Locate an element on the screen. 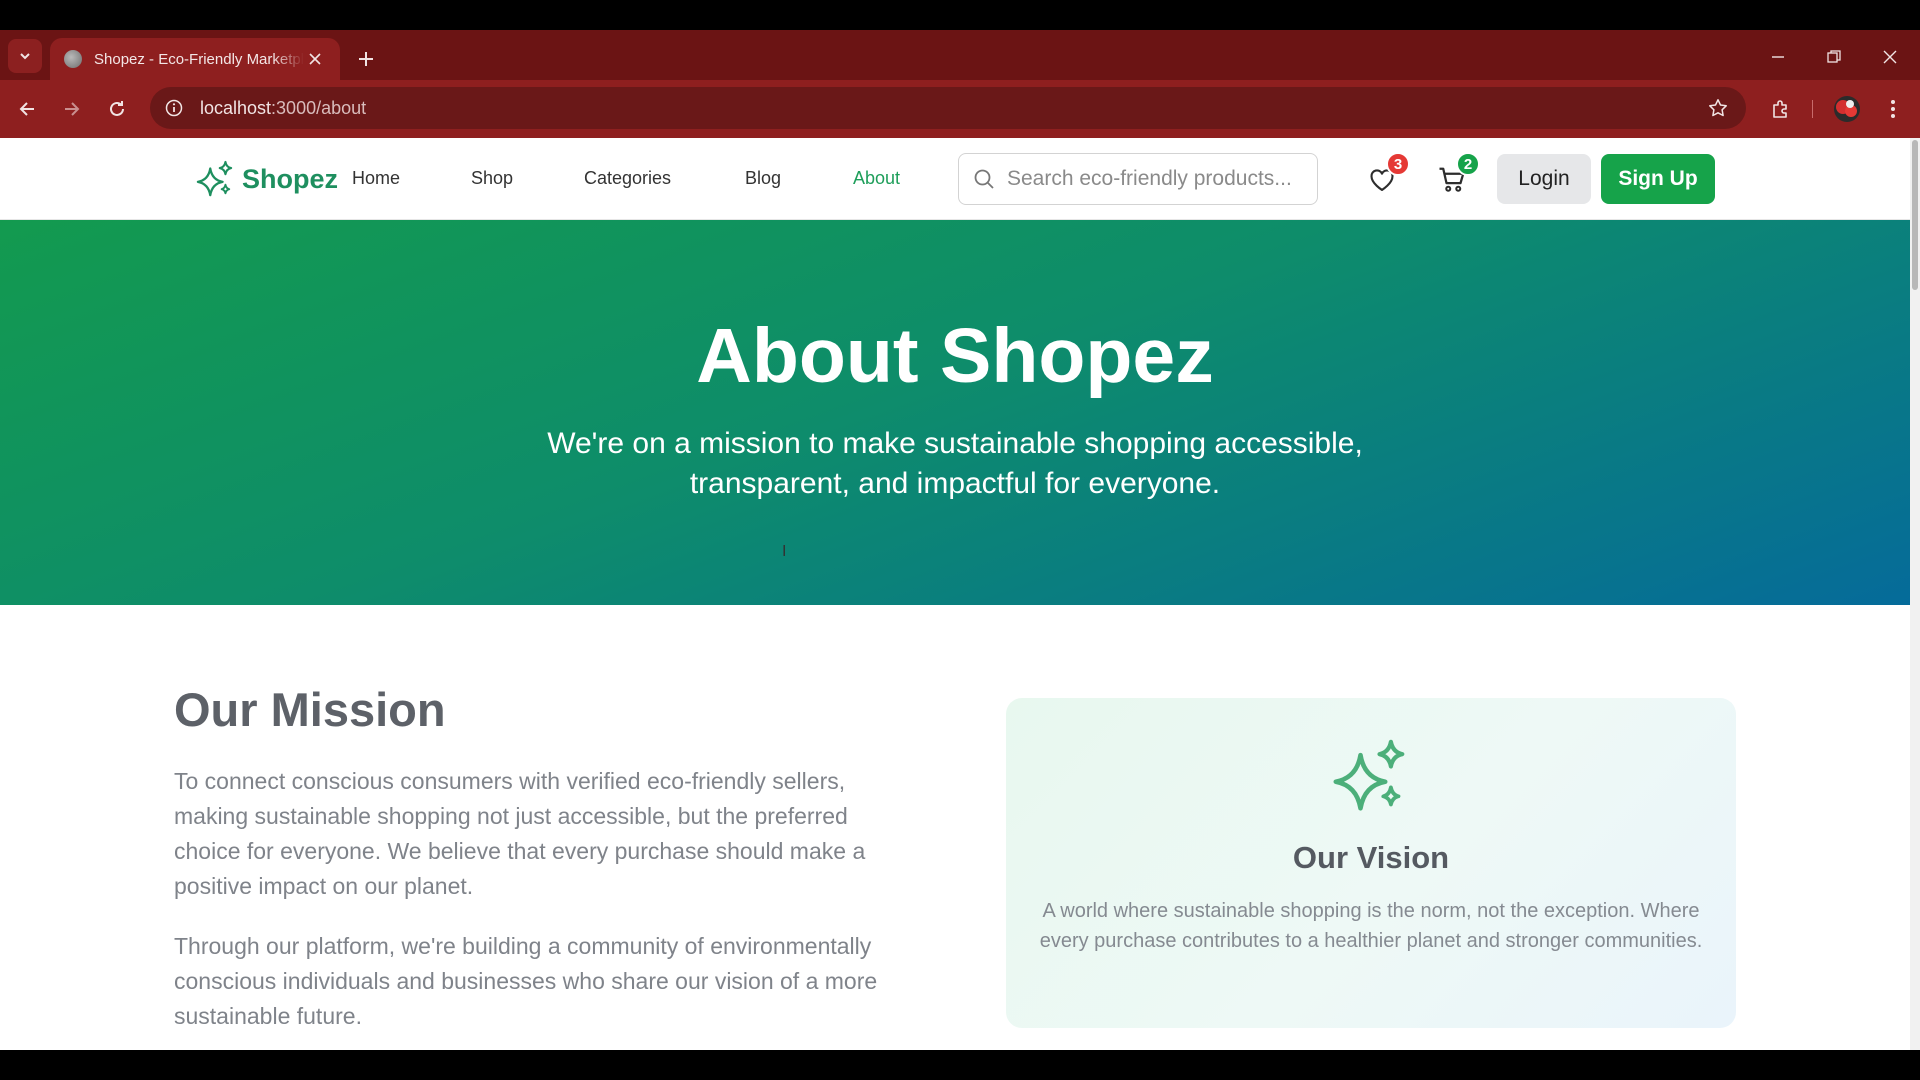 This screenshot has width=1920, height=1080. minimize-icon is located at coordinates (1778, 57).